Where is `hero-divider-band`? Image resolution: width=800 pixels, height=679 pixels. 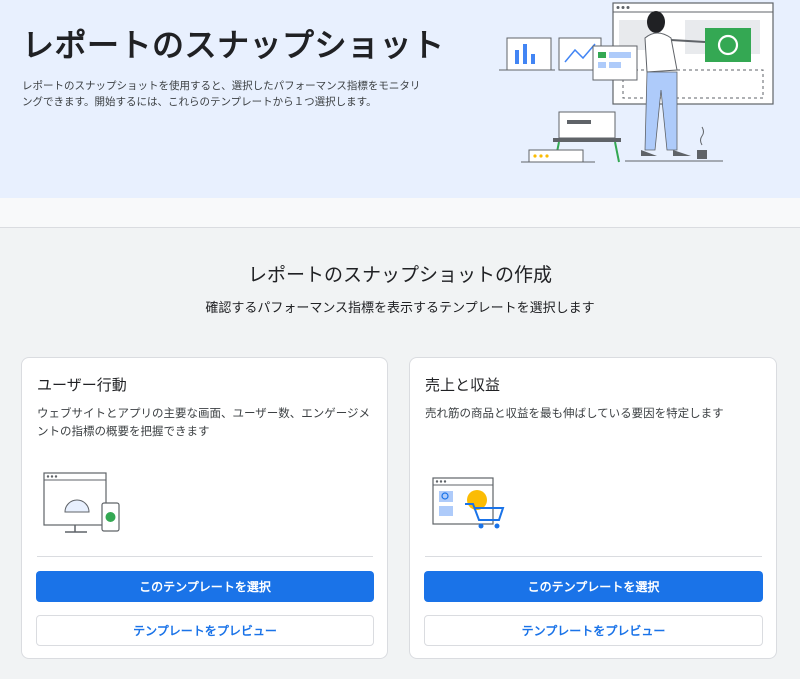 hero-divider-band is located at coordinates (400, 213).